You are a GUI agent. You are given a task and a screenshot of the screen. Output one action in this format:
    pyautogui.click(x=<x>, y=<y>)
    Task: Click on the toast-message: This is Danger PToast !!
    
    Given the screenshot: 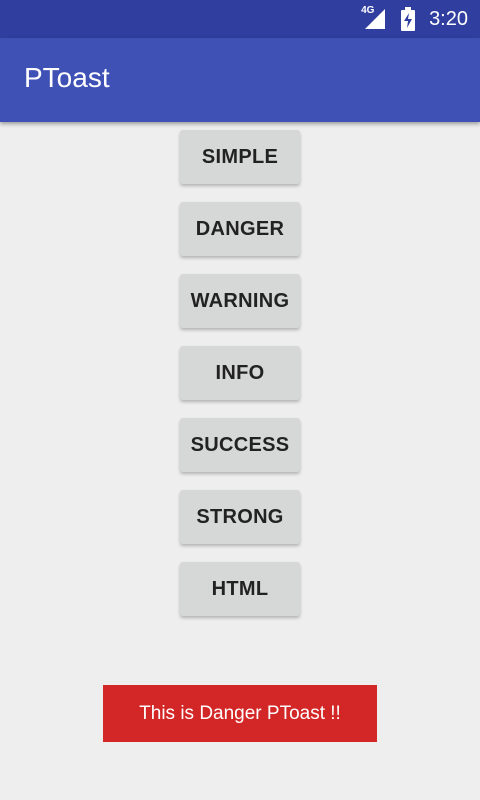 What is the action you would take?
    pyautogui.click(x=240, y=713)
    